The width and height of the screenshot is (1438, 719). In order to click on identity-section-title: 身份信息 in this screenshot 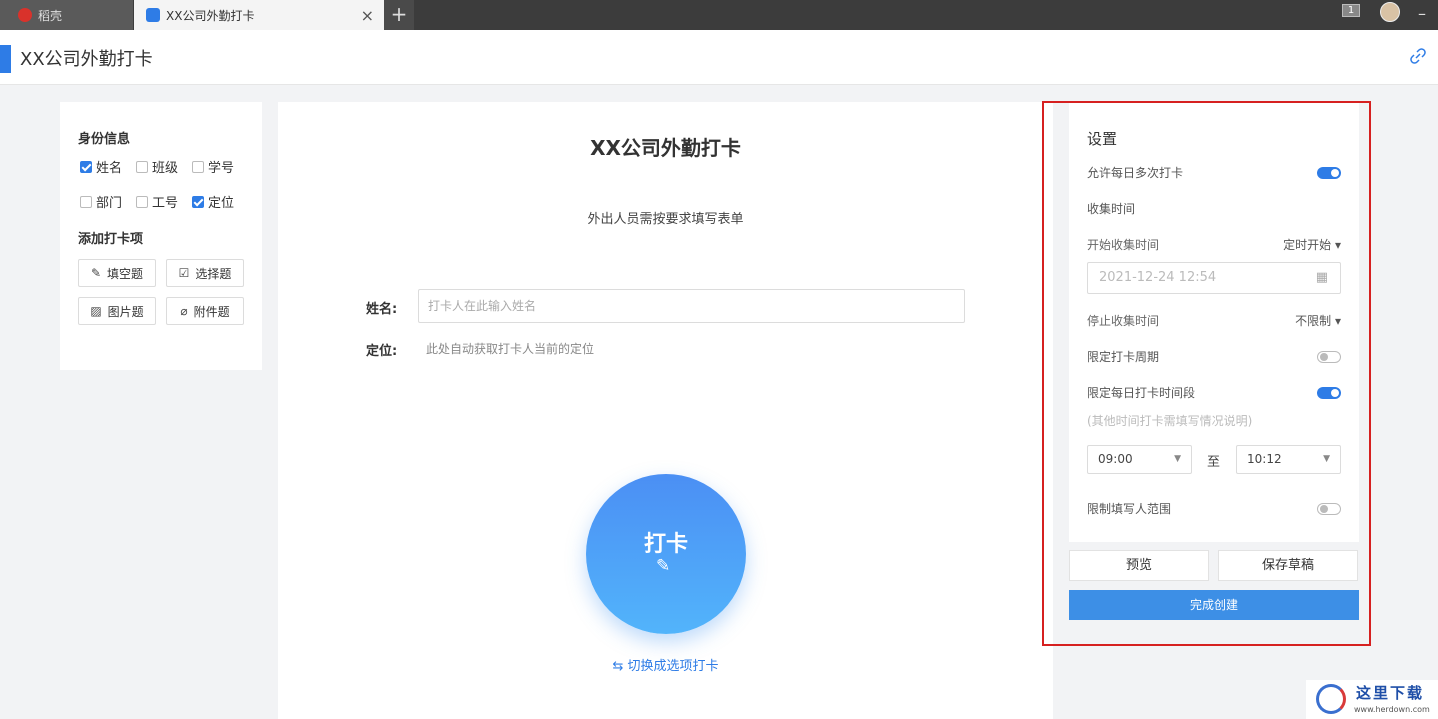, I will do `click(104, 139)`.